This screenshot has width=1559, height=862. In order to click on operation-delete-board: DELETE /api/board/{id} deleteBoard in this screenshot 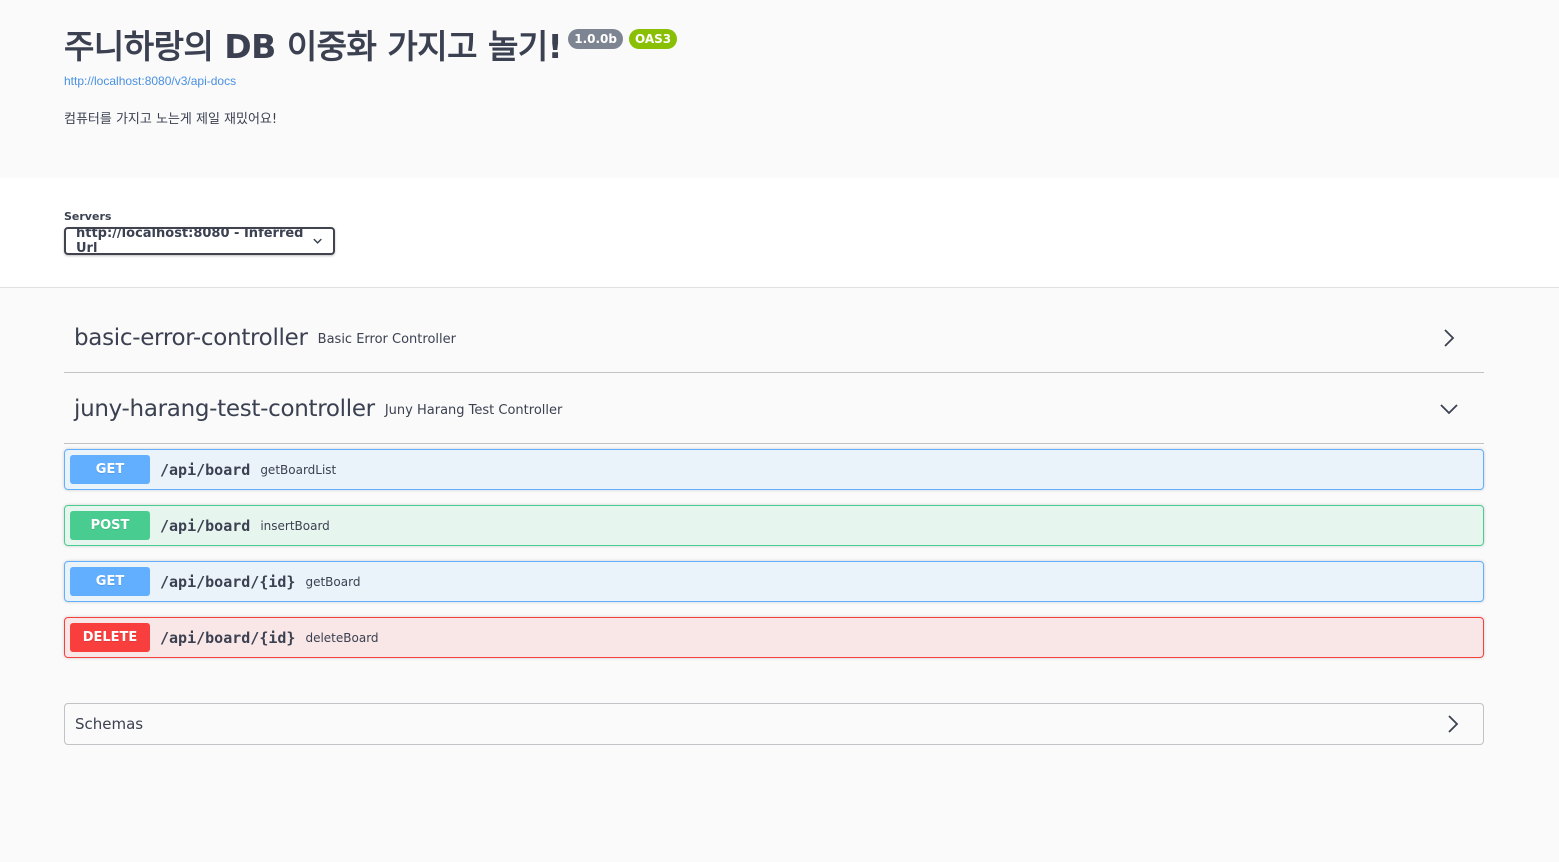, I will do `click(774, 637)`.